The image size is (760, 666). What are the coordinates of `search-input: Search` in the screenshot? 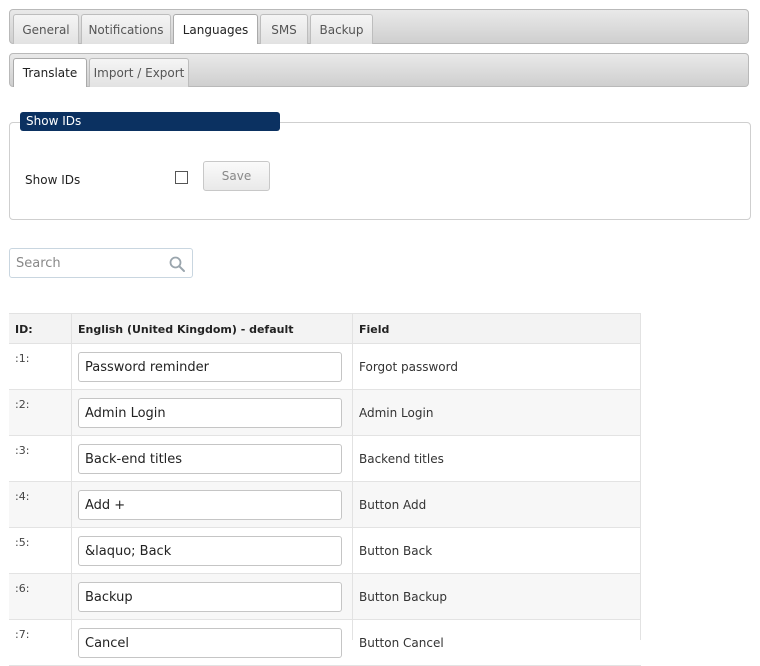 It's located at (101, 263).